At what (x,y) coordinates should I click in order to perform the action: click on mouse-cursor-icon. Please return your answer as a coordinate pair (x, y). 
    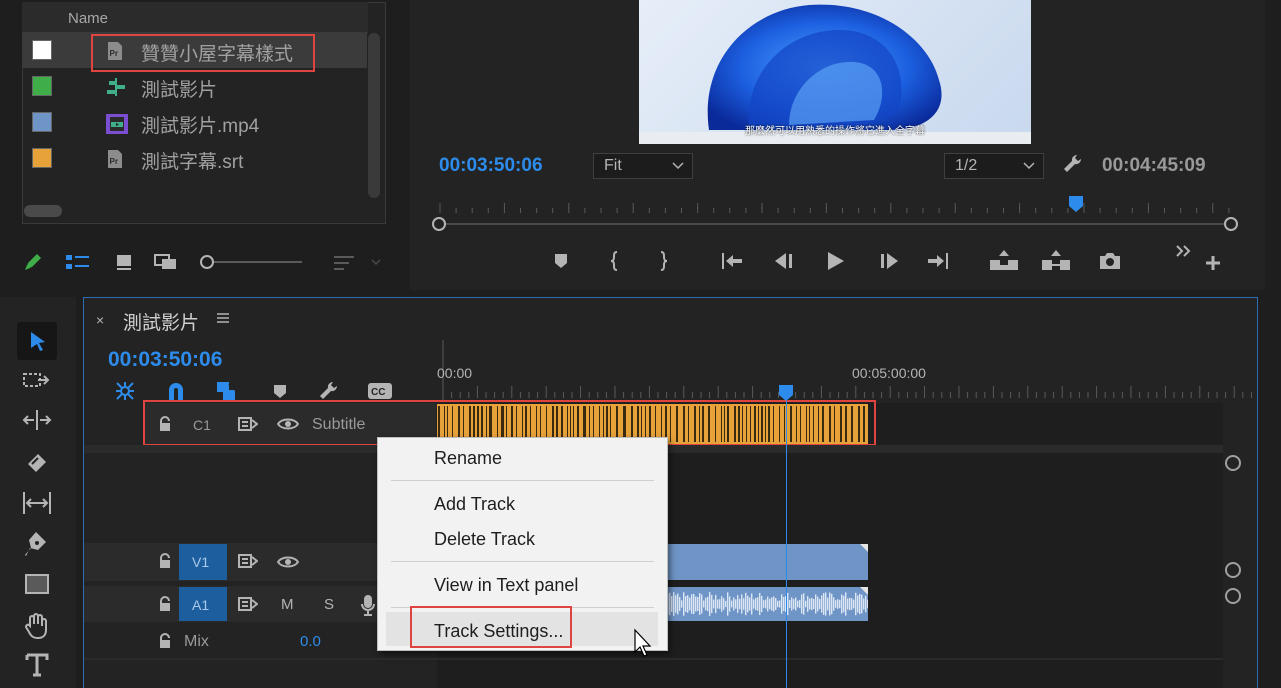
    Looking at the image, I should click on (643, 643).